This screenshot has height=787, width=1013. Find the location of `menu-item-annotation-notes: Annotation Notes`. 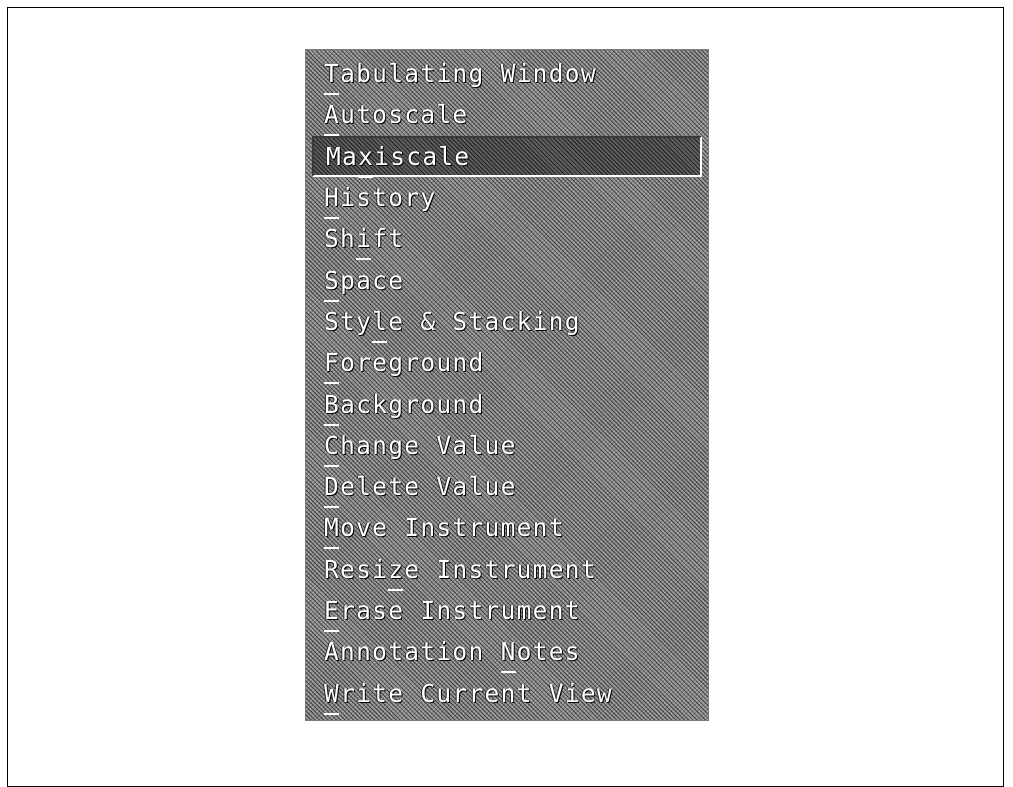

menu-item-annotation-notes: Annotation Notes is located at coordinates (507, 652).